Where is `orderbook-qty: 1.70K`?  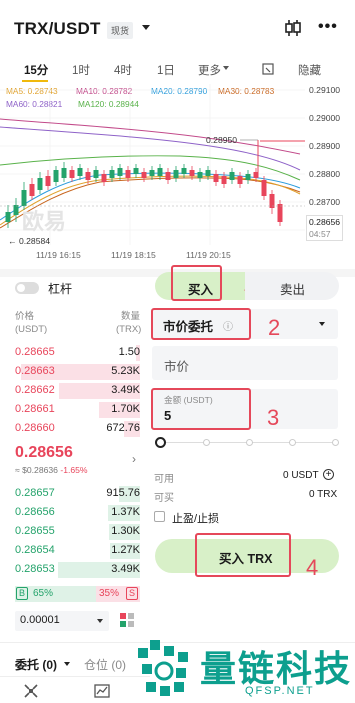 orderbook-qty: 1.70K is located at coordinates (125, 409).